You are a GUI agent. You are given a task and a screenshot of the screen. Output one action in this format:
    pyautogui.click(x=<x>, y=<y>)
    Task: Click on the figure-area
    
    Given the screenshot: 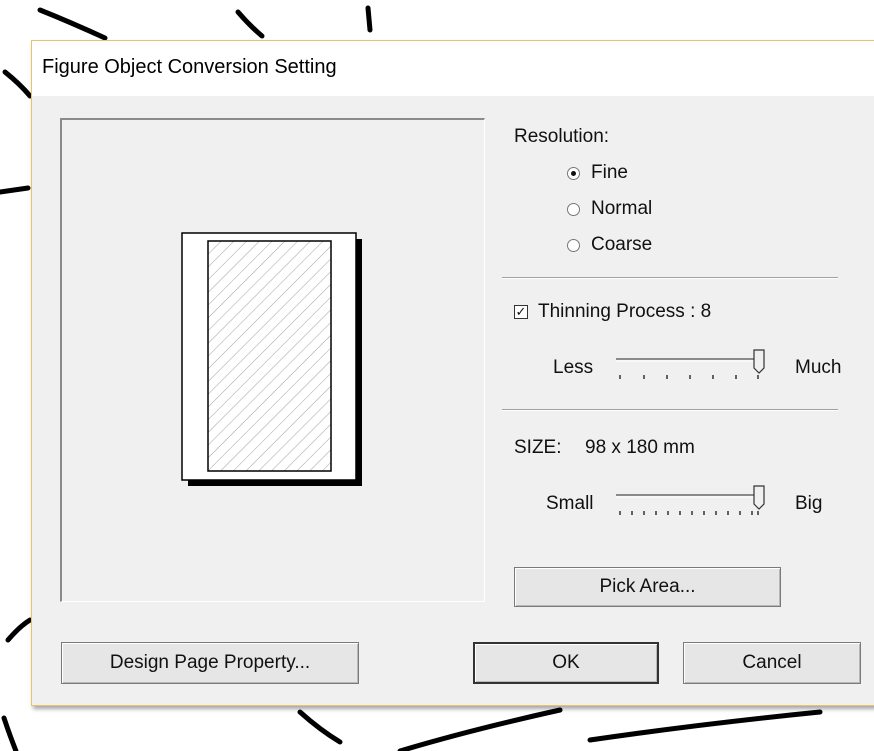 What is the action you would take?
    pyautogui.click(x=269, y=356)
    